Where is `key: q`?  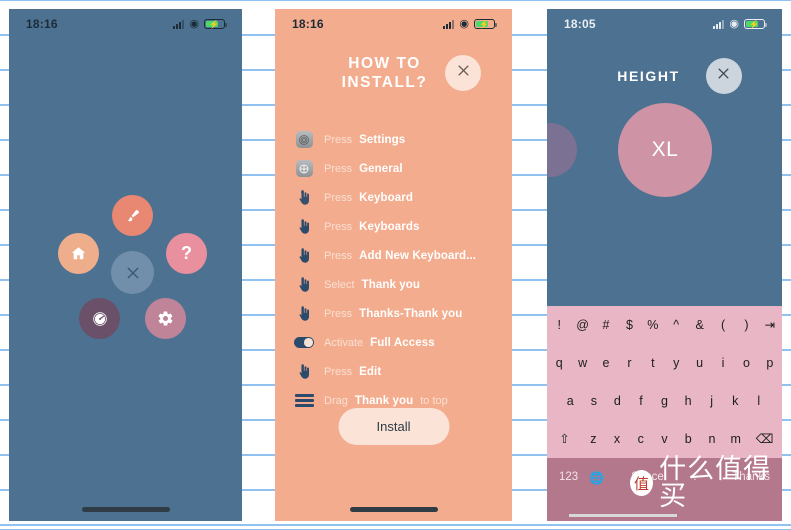 key: q is located at coordinates (559, 362).